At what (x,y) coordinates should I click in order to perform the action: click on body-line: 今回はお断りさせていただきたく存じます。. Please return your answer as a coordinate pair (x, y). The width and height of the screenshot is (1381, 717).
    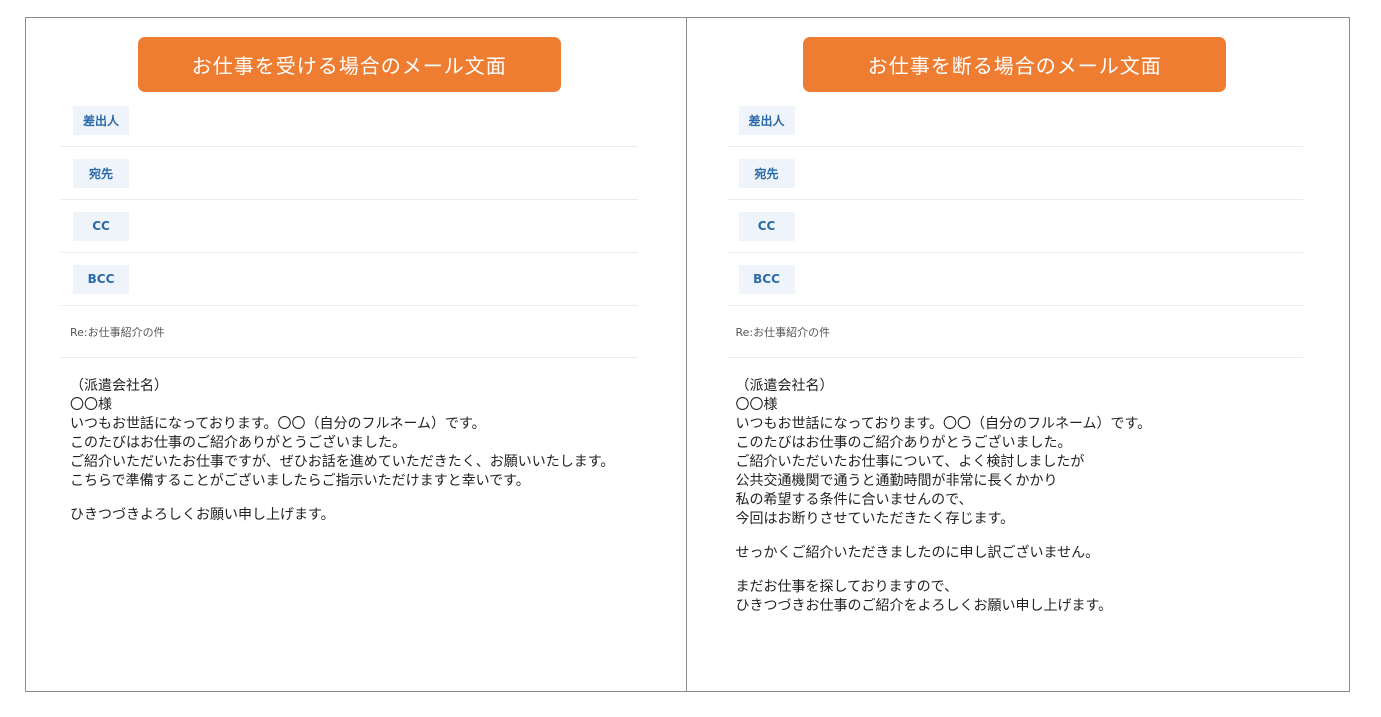
    Looking at the image, I should click on (875, 519).